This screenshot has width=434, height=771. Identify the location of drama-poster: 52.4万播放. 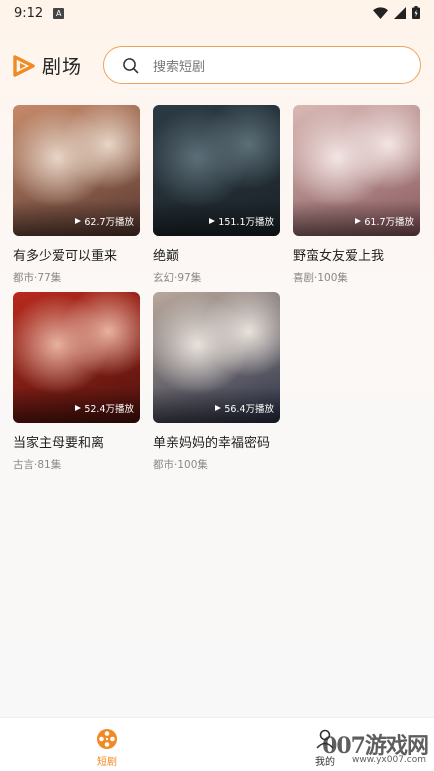
(76, 357).